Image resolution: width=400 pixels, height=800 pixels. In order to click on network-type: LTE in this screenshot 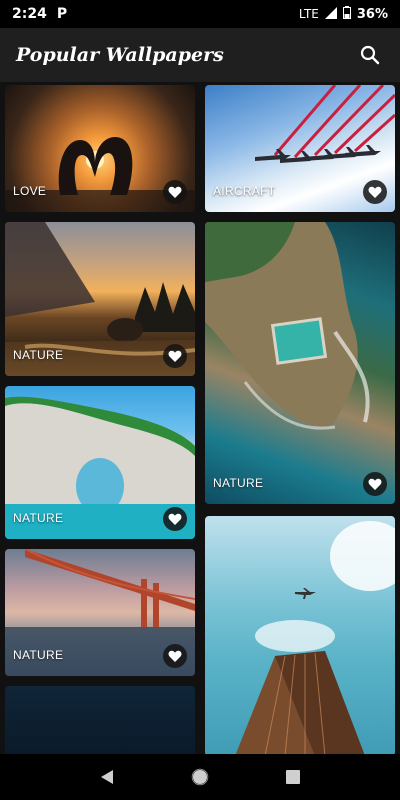, I will do `click(308, 14)`.